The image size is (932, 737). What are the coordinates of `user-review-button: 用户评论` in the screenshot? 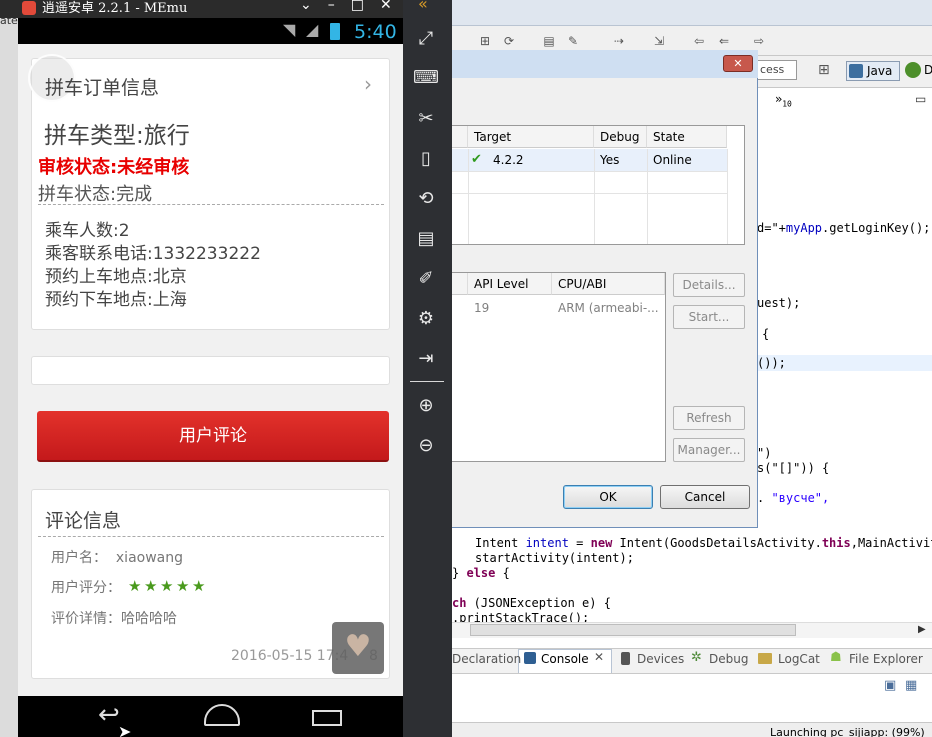 It's located at (213, 436).